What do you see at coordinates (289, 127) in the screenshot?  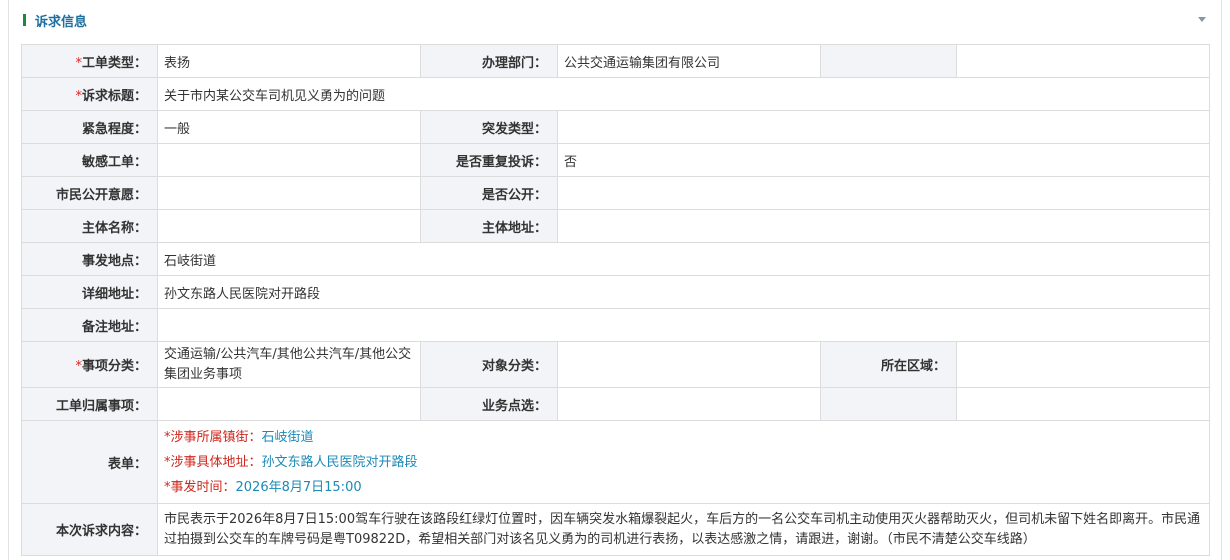 I see `urgency-value: 一般` at bounding box center [289, 127].